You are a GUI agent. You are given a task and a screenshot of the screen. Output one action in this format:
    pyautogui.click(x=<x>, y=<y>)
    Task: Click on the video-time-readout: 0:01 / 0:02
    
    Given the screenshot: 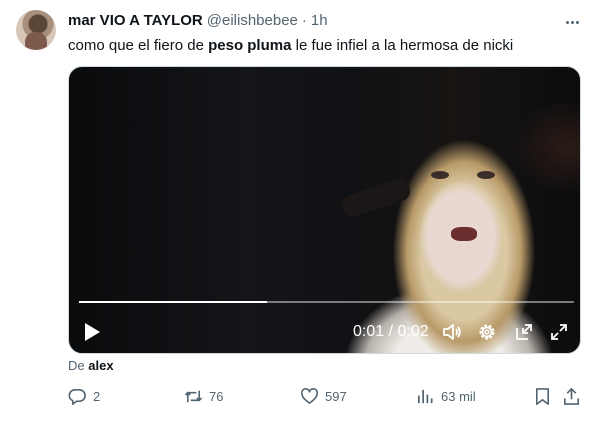 What is the action you would take?
    pyautogui.click(x=391, y=332)
    